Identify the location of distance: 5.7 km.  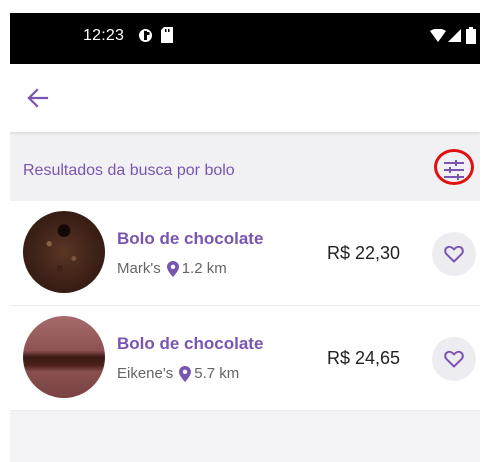
(217, 373).